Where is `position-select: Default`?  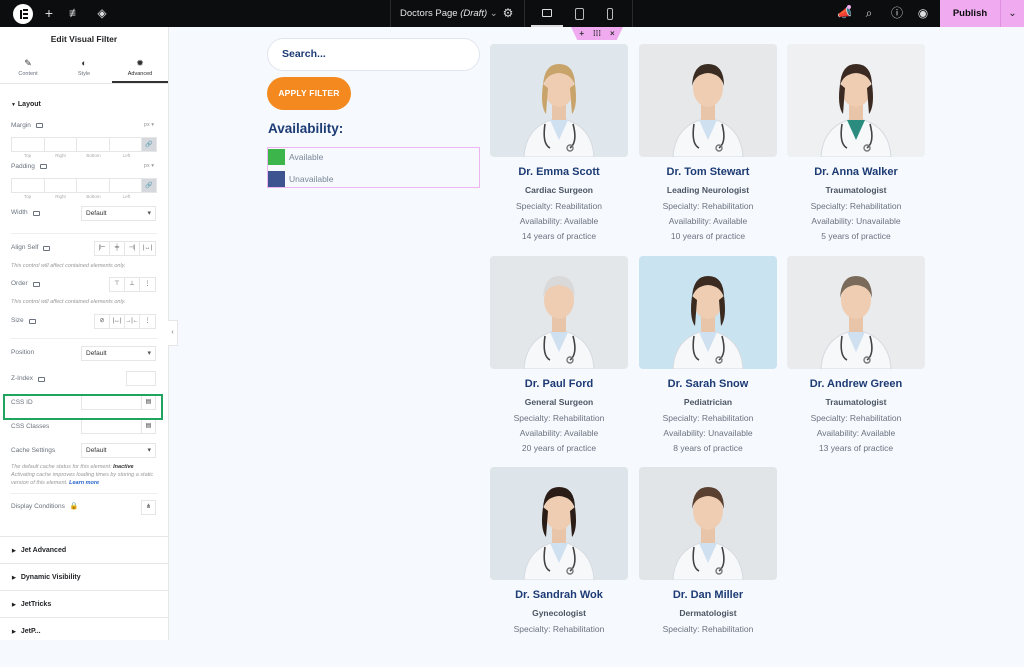 position-select: Default is located at coordinates (118, 353).